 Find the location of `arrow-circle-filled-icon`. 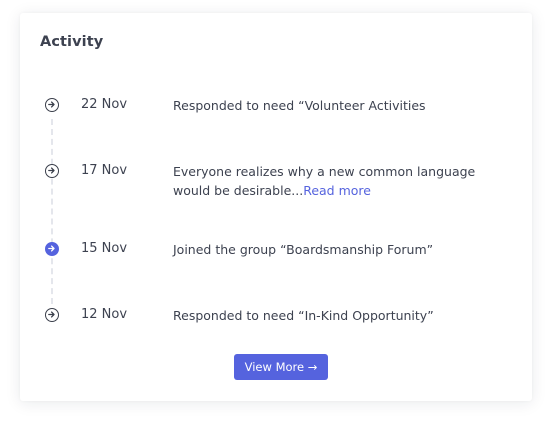

arrow-circle-filled-icon is located at coordinates (52, 249).